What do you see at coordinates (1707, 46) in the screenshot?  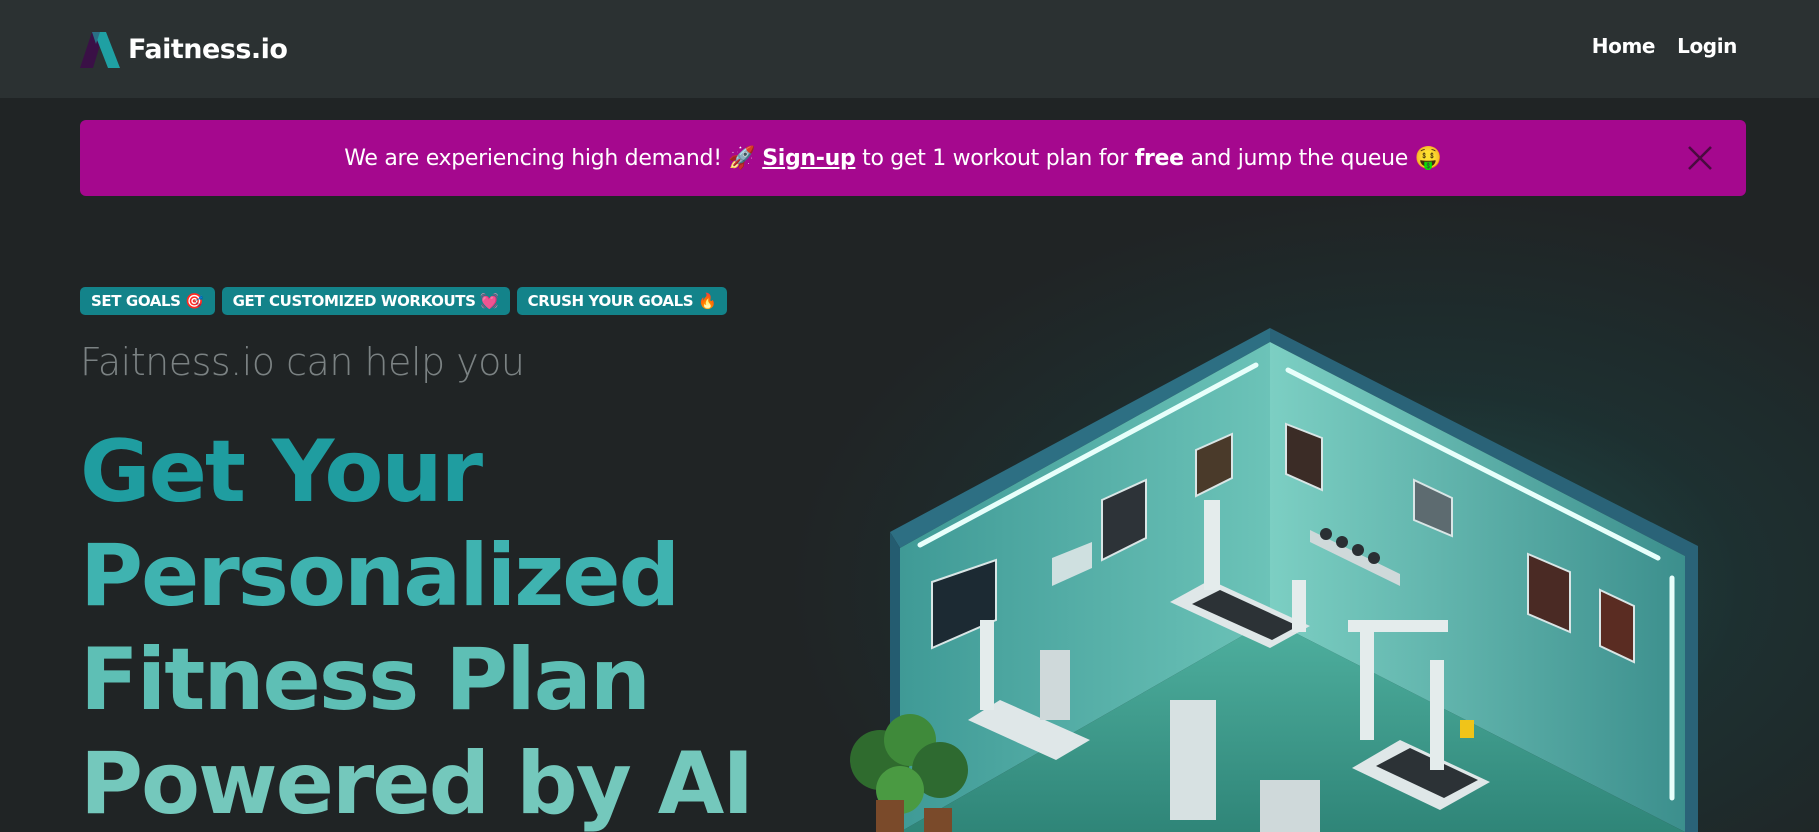 I see `nav-login-link: Login` at bounding box center [1707, 46].